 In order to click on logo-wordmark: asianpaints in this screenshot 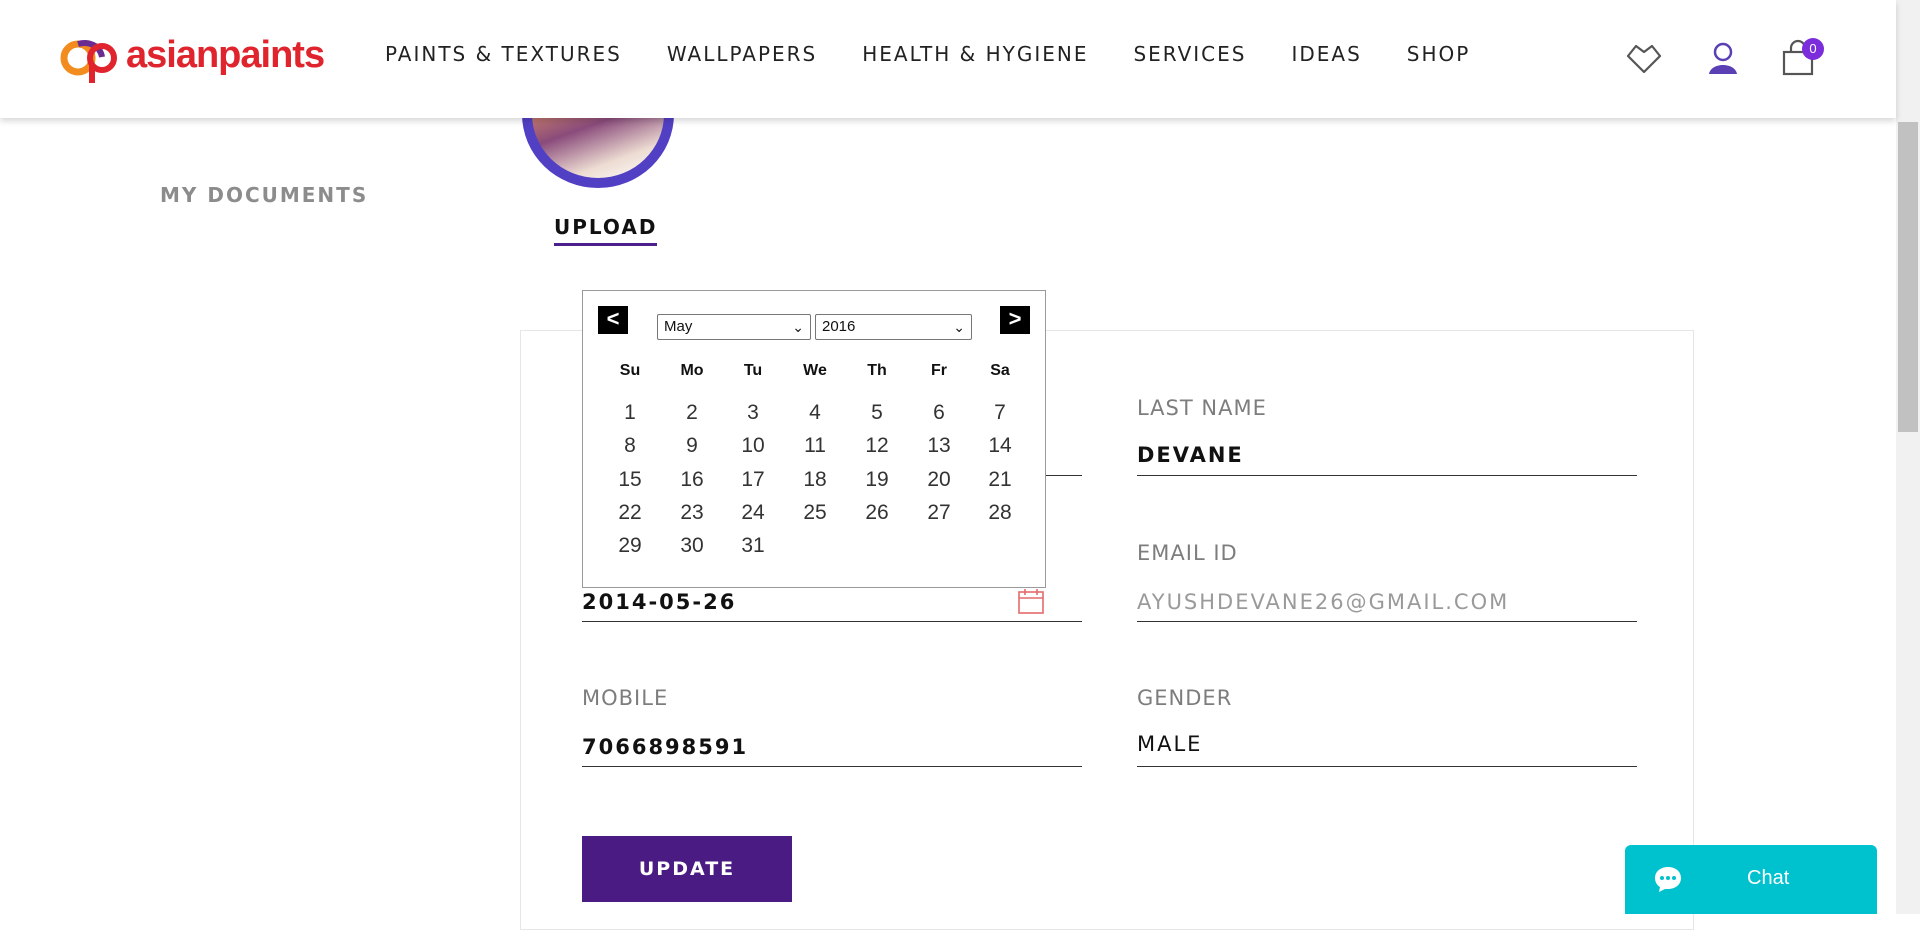, I will do `click(225, 54)`.